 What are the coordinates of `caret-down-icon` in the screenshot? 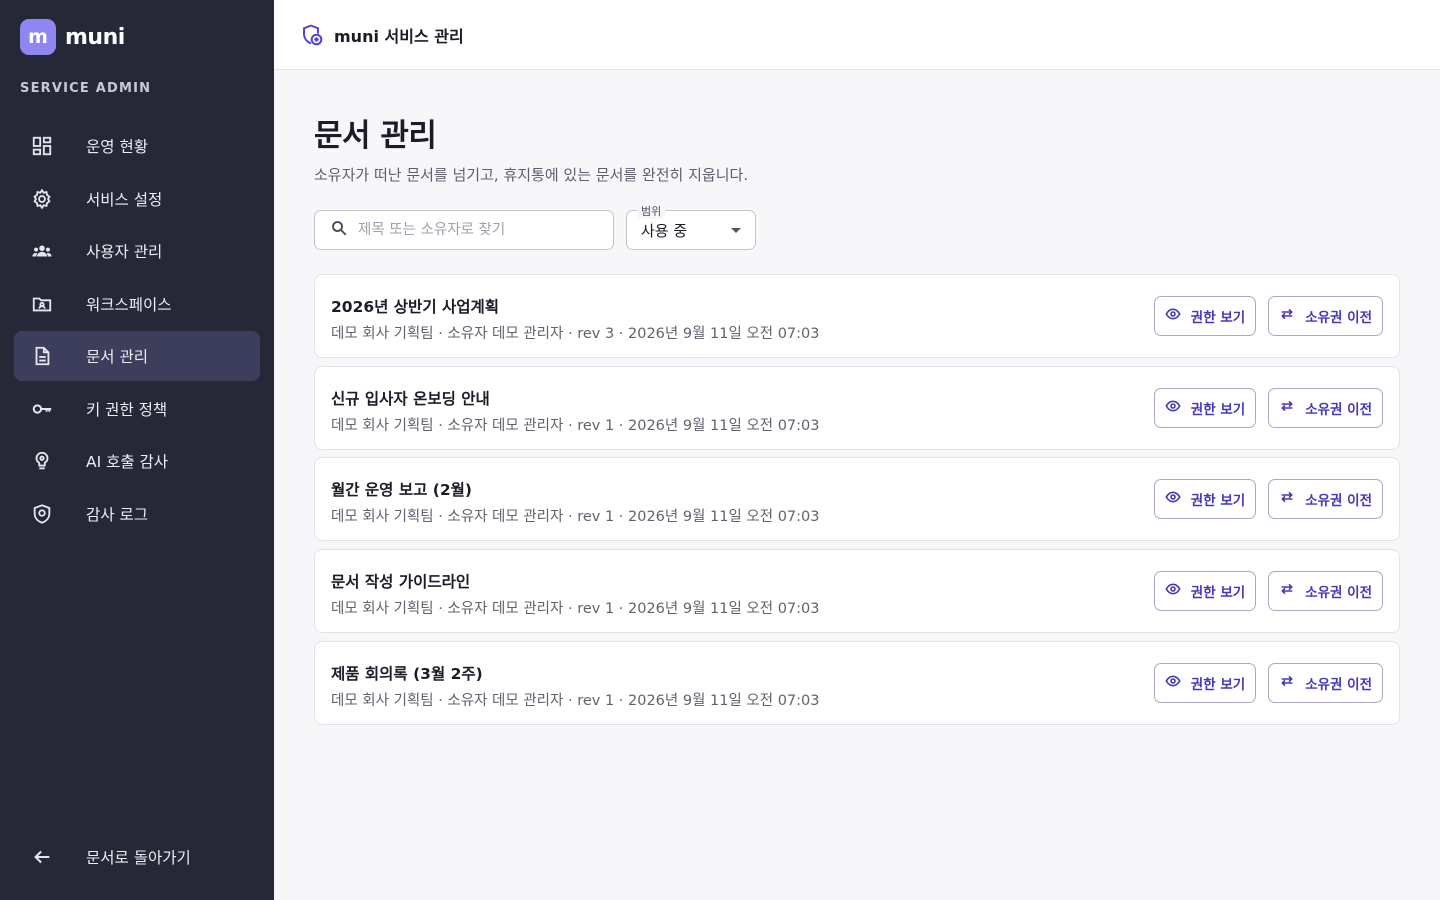 It's located at (736, 230).